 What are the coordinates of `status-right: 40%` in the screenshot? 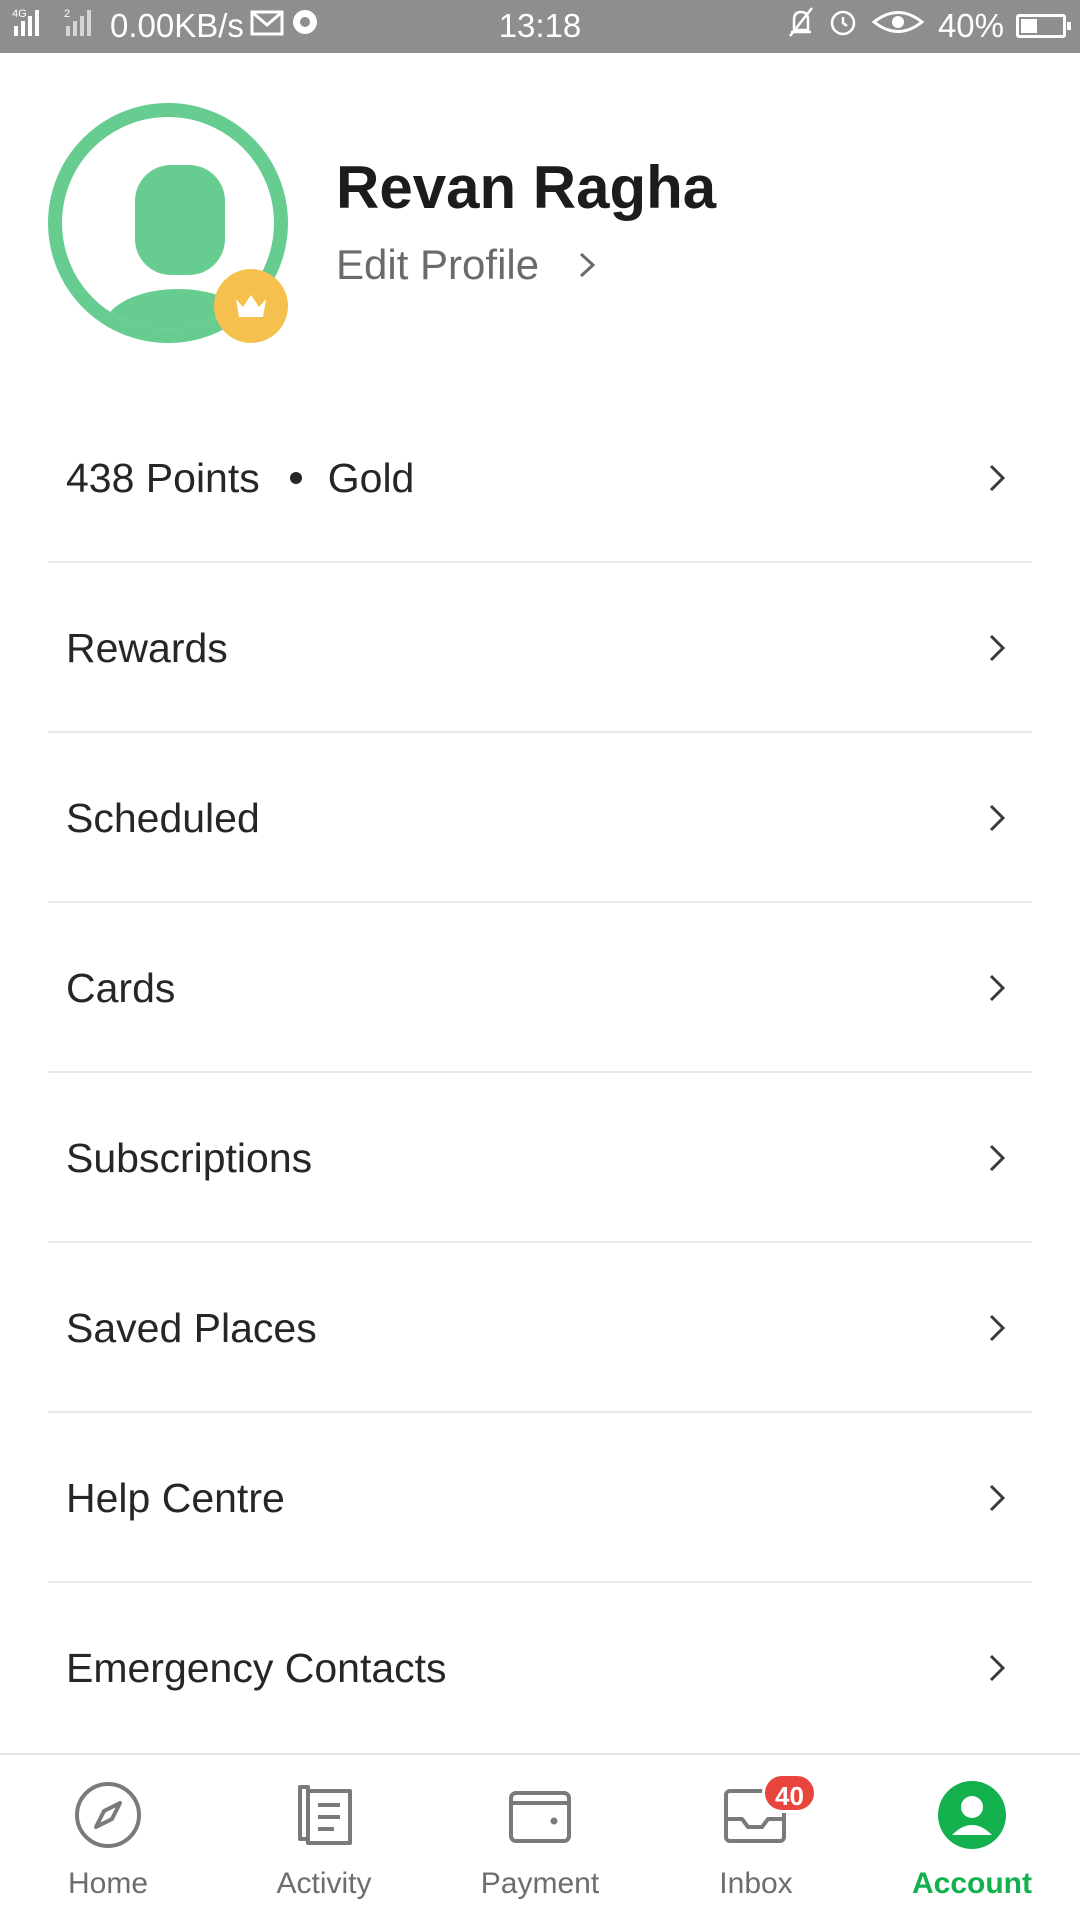 It's located at (928, 26).